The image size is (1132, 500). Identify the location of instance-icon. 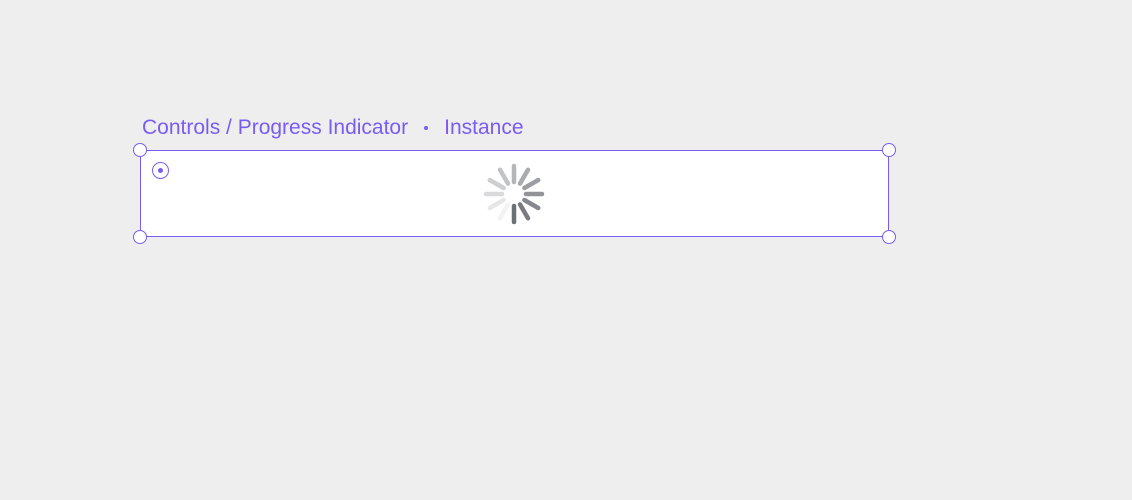
(160, 170).